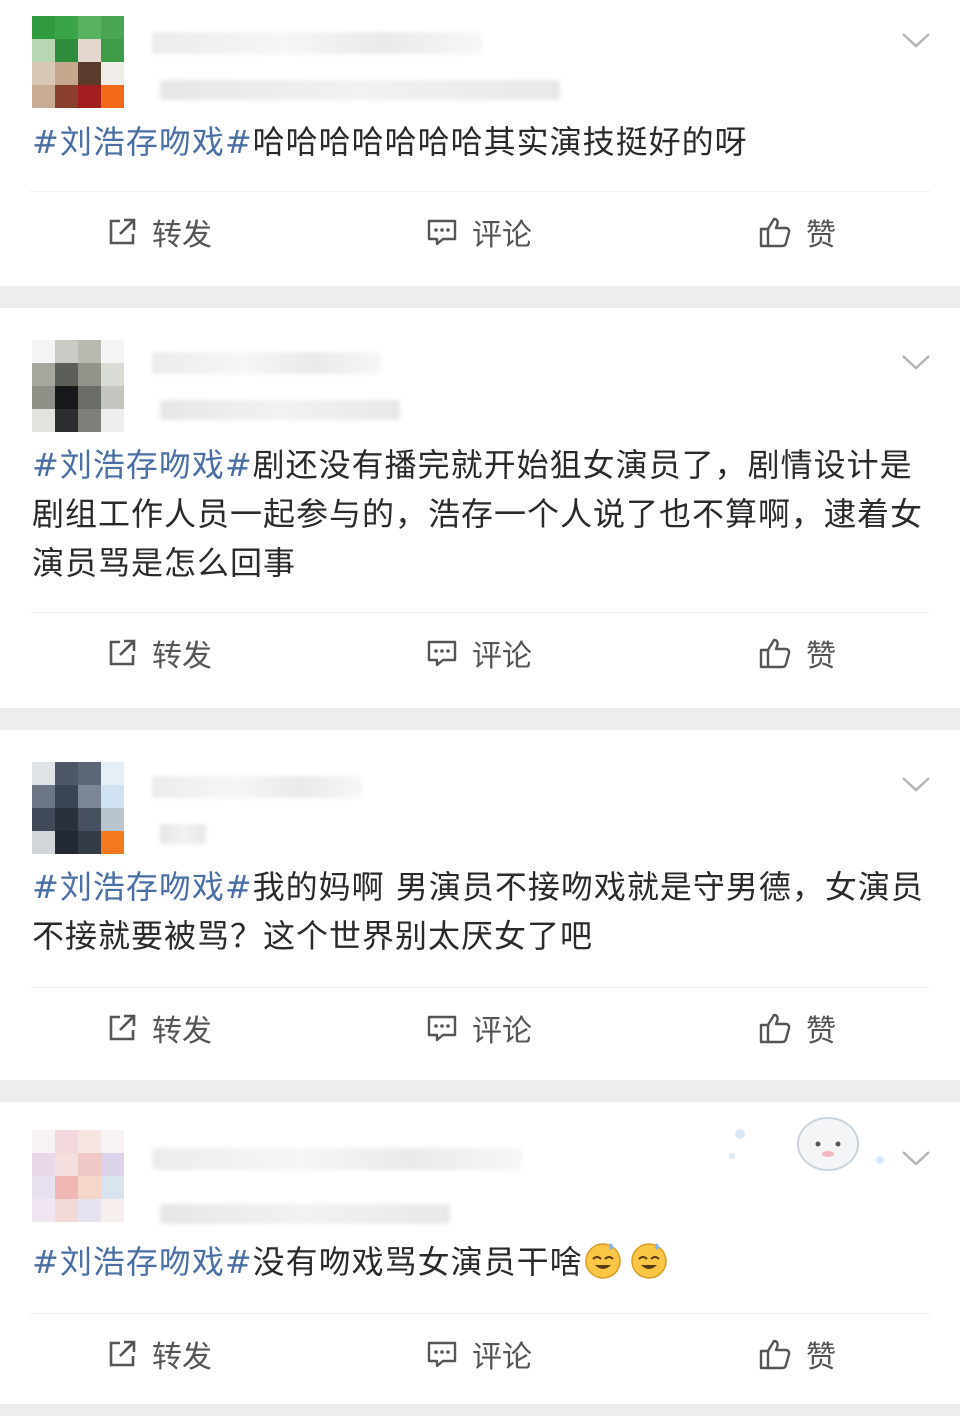  Describe the element at coordinates (500, 142) in the screenshot. I see `post-body: 哈哈哈哈哈哈哈其实演技挺好的呀` at that location.